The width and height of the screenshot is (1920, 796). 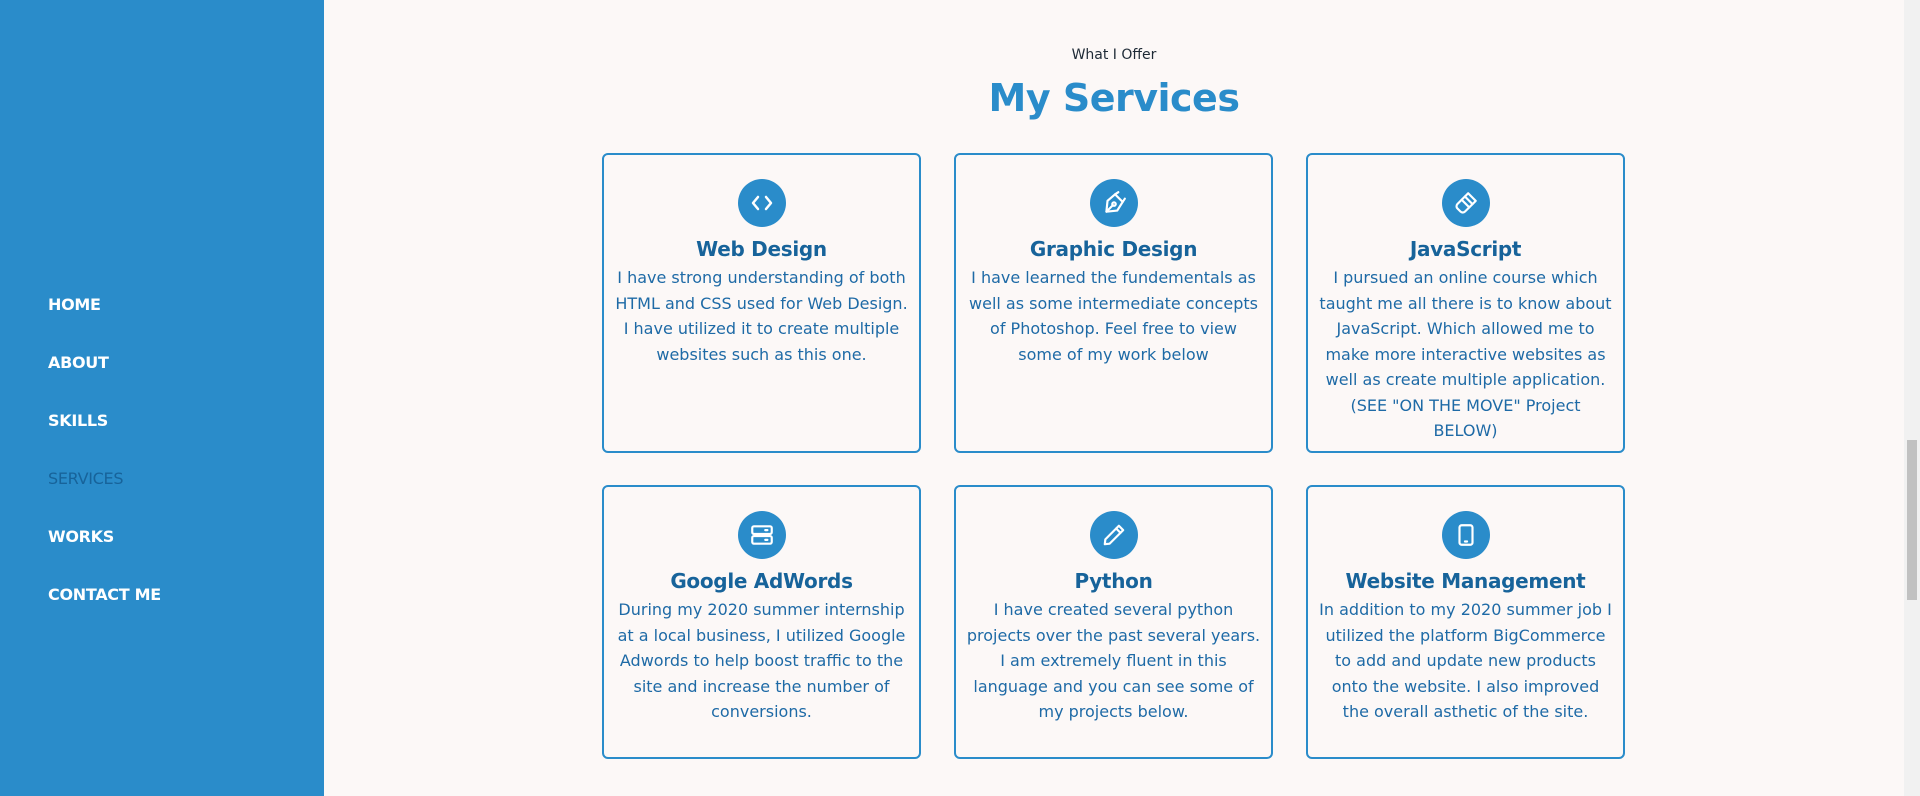 What do you see at coordinates (104, 485) in the screenshot?
I see `nav-item-services: SERVICES` at bounding box center [104, 485].